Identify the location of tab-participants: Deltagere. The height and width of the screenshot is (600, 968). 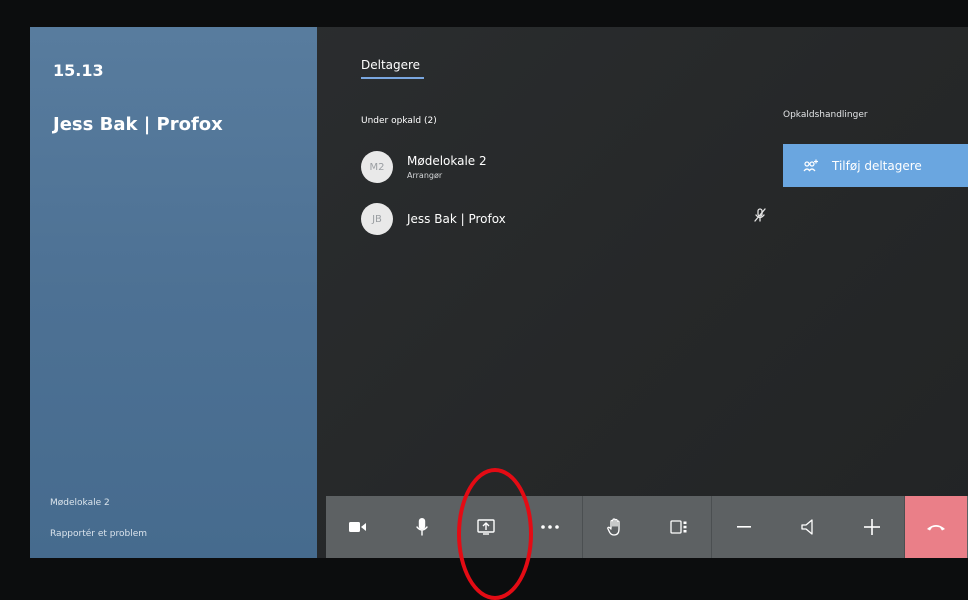
(390, 65).